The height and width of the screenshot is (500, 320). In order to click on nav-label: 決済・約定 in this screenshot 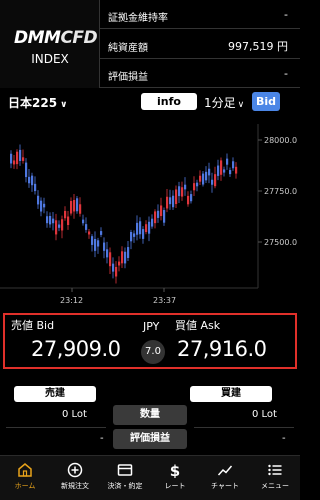, I will do `click(125, 486)`.